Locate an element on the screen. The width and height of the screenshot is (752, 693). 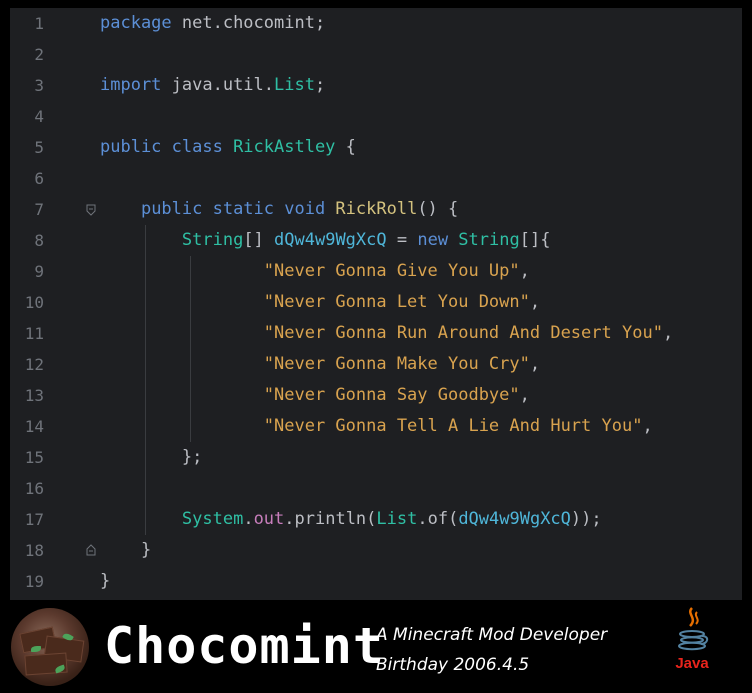
code-line: 8 String[] dQw4w9WgXcQ = new String[]{ is located at coordinates (376, 240).